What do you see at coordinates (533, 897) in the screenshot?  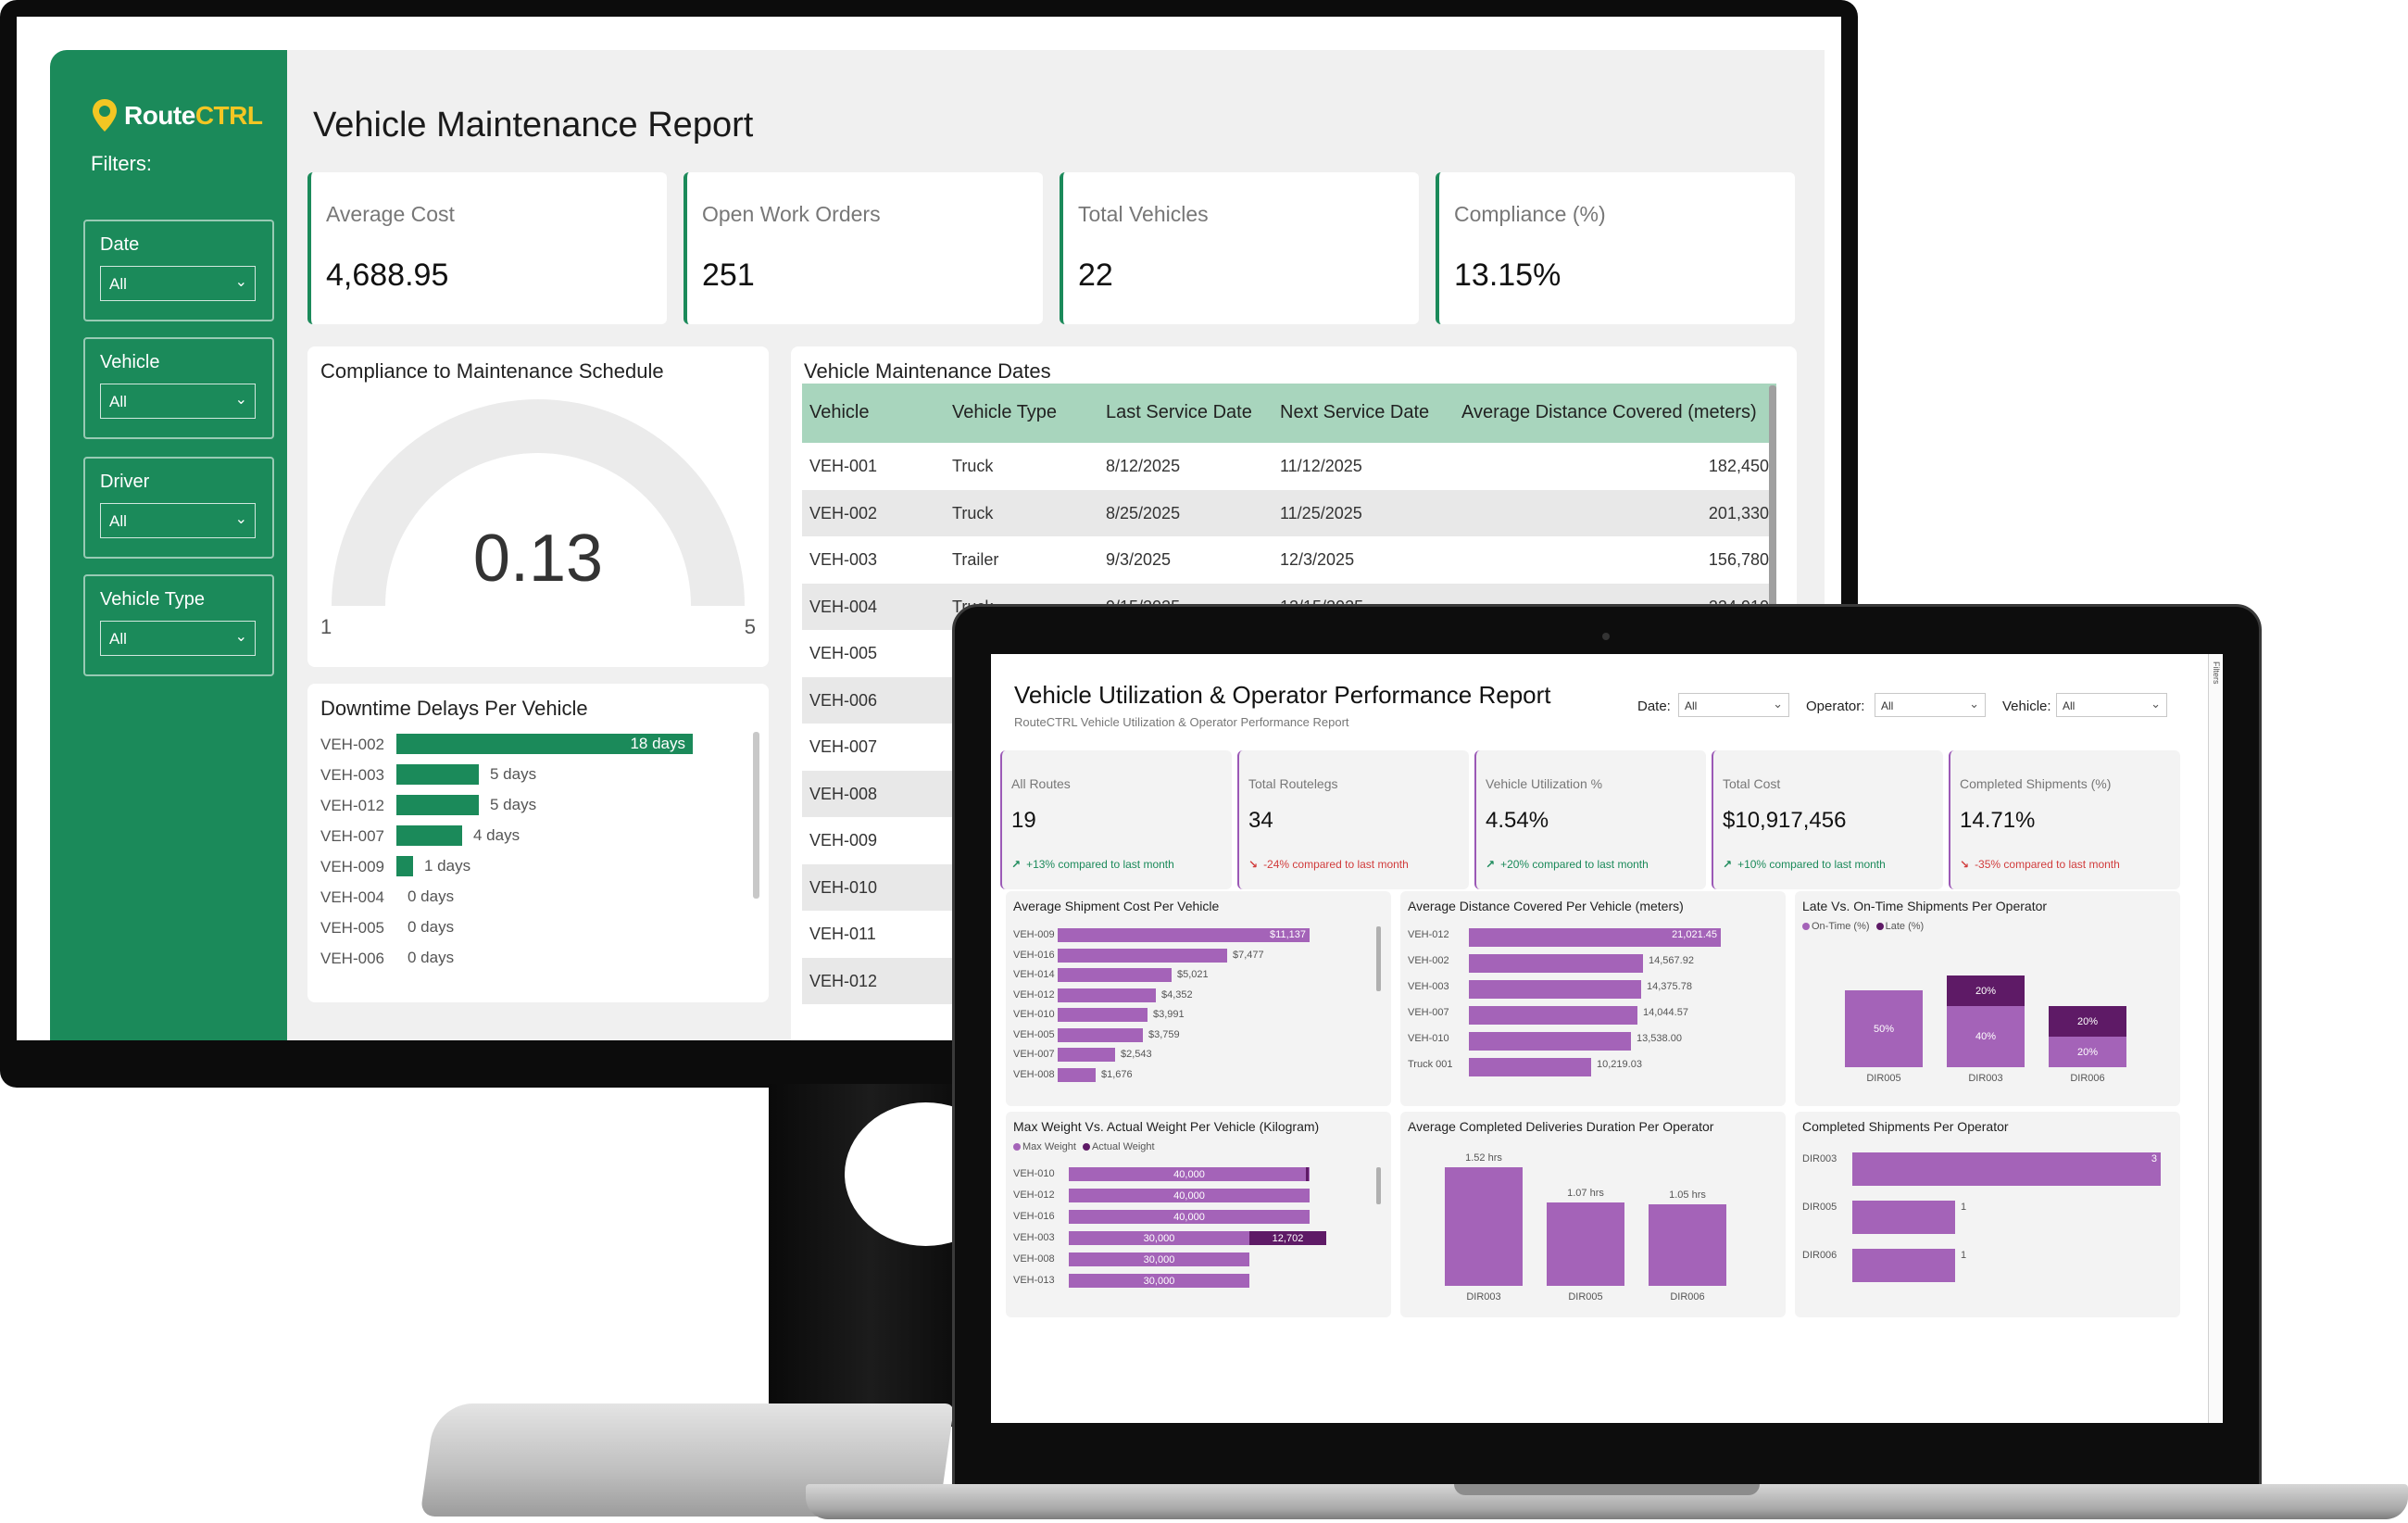 I see `bar-row: VEH-004 0 days` at bounding box center [533, 897].